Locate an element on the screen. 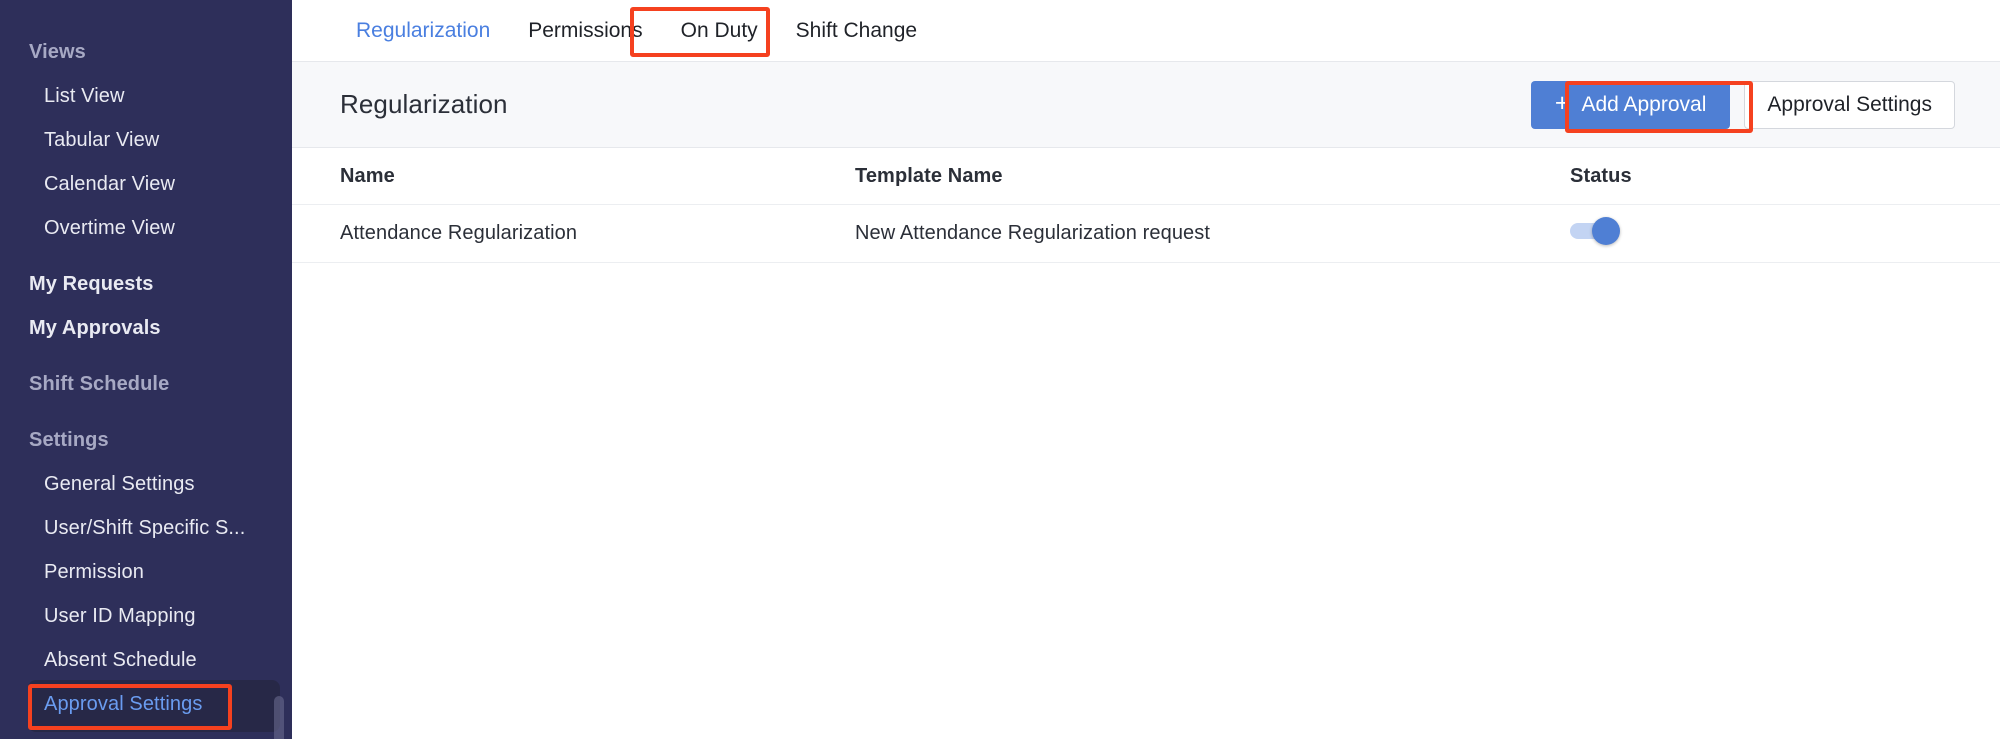 This screenshot has width=2000, height=739. plus-icon: + is located at coordinates (1562, 103).